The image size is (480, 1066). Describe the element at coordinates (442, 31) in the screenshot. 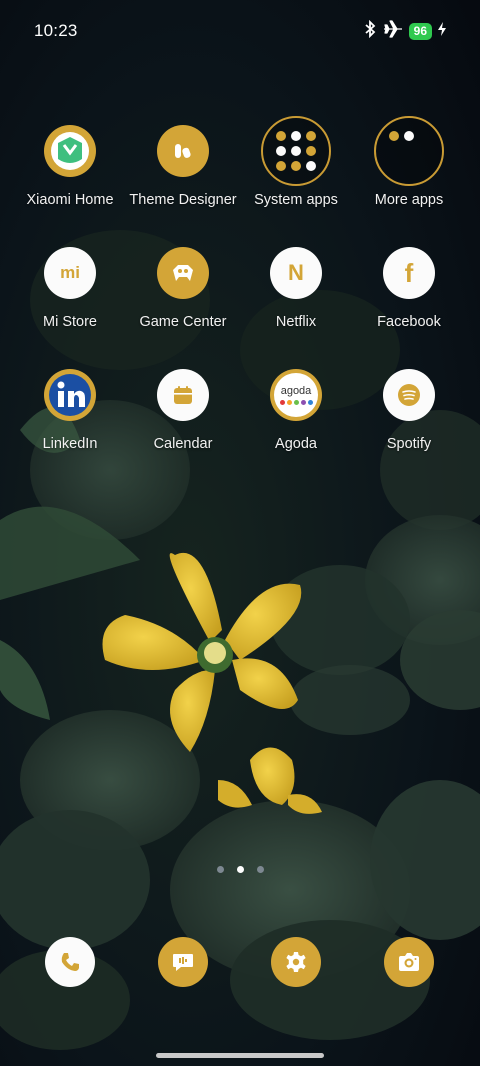

I see `charging-icon` at that location.